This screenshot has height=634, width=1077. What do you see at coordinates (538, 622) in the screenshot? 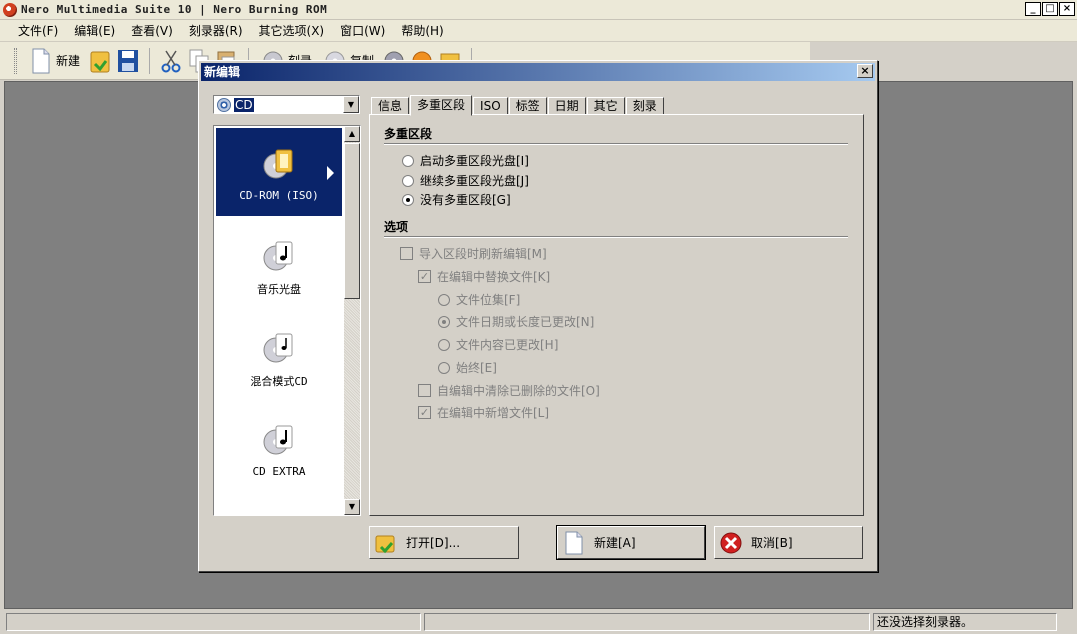
I see `status-bar: 还没选择刻录器。` at bounding box center [538, 622].